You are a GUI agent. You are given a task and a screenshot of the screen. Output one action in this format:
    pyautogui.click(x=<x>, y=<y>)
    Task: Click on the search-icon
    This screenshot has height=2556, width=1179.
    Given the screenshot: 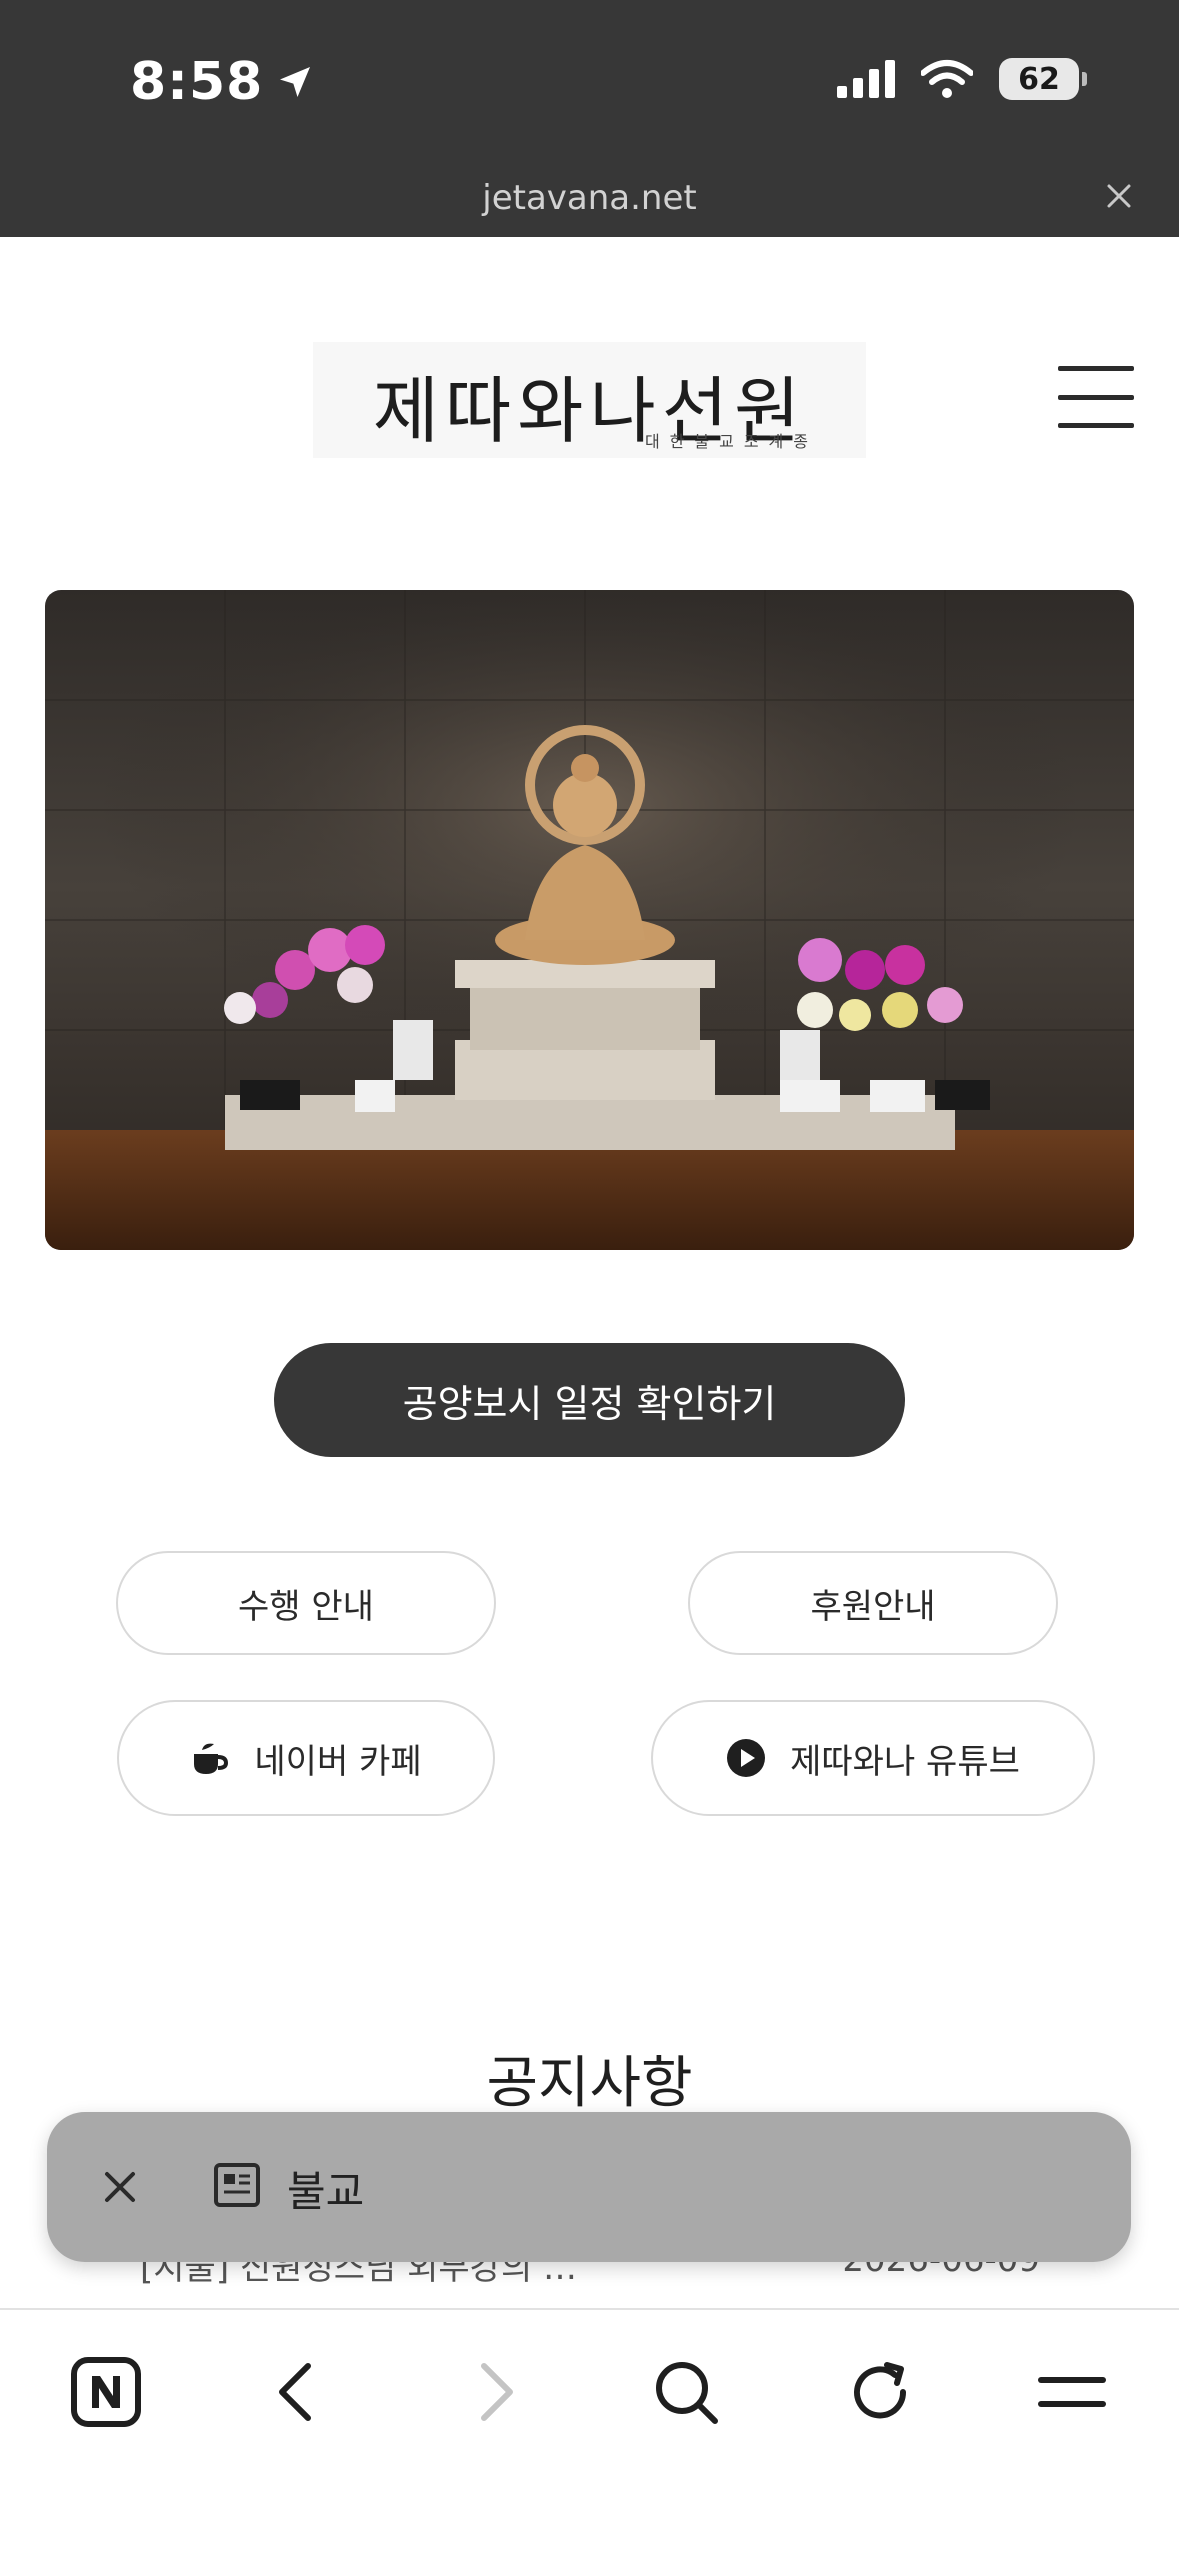 What is the action you would take?
    pyautogui.click(x=687, y=2393)
    